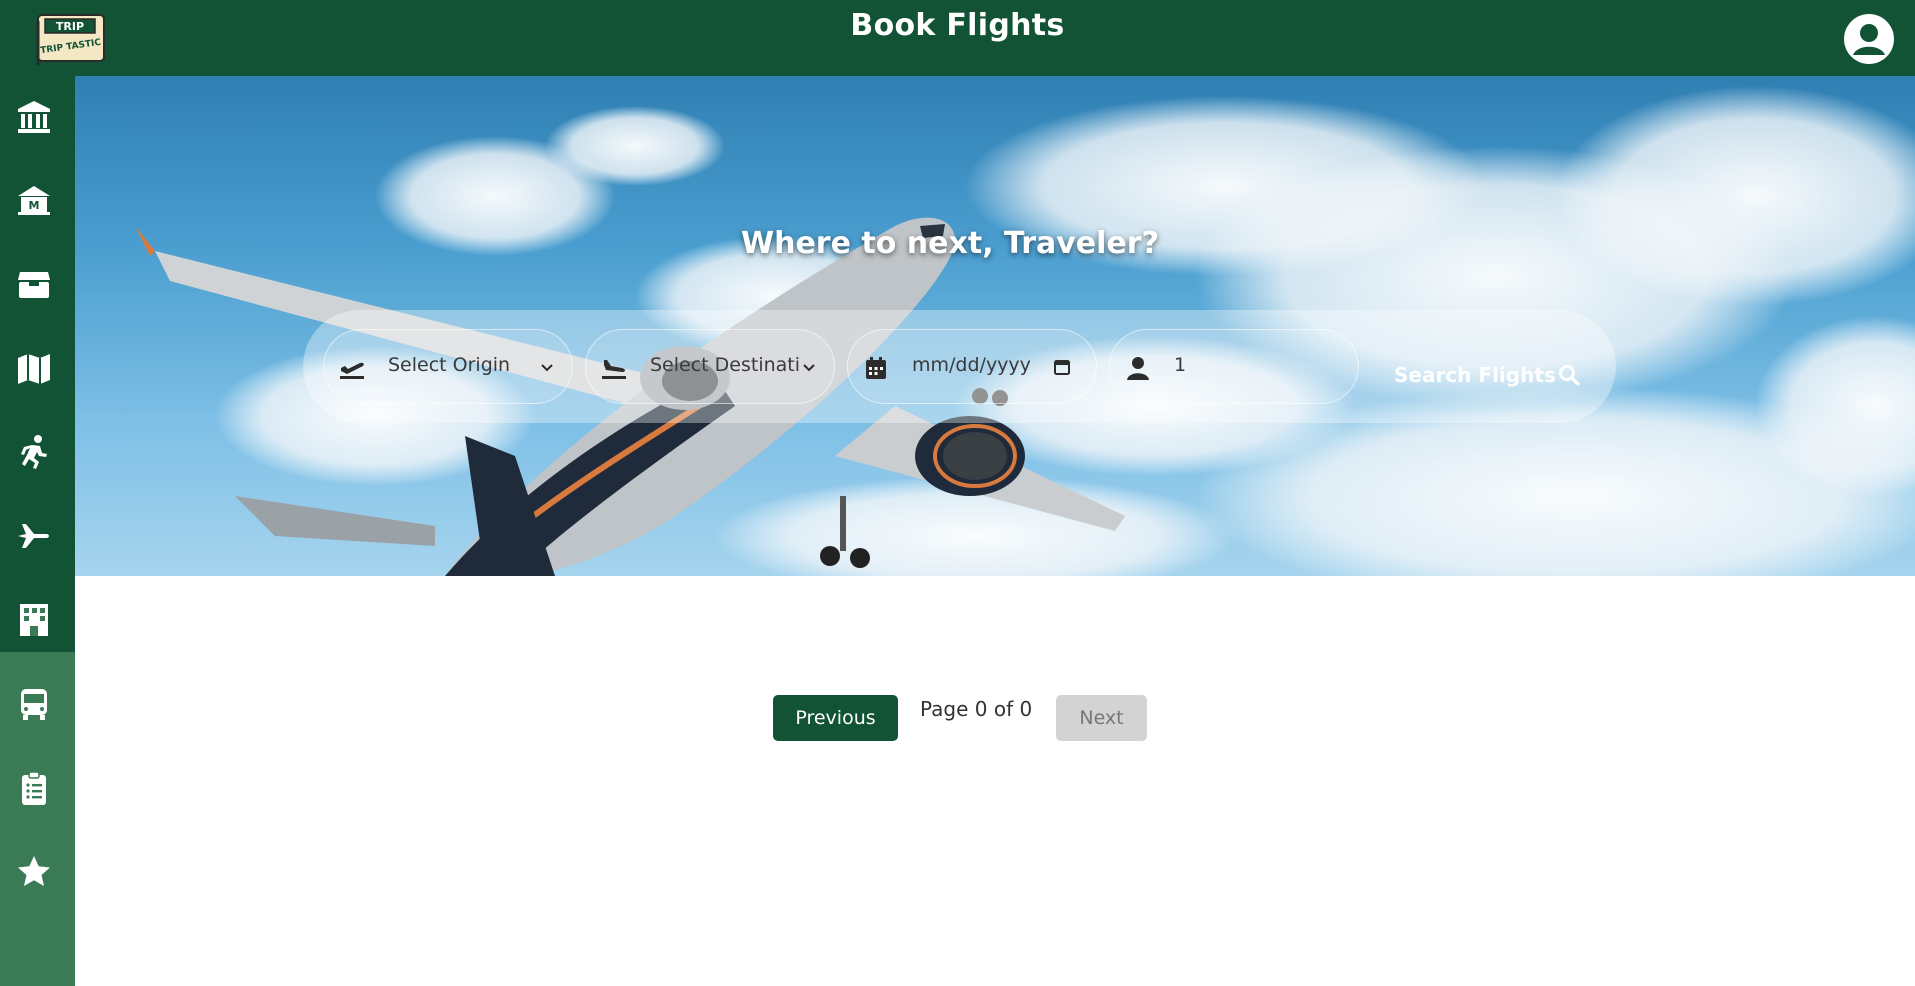 This screenshot has width=1915, height=986. I want to click on travelers-value: 1, so click(1180, 365).